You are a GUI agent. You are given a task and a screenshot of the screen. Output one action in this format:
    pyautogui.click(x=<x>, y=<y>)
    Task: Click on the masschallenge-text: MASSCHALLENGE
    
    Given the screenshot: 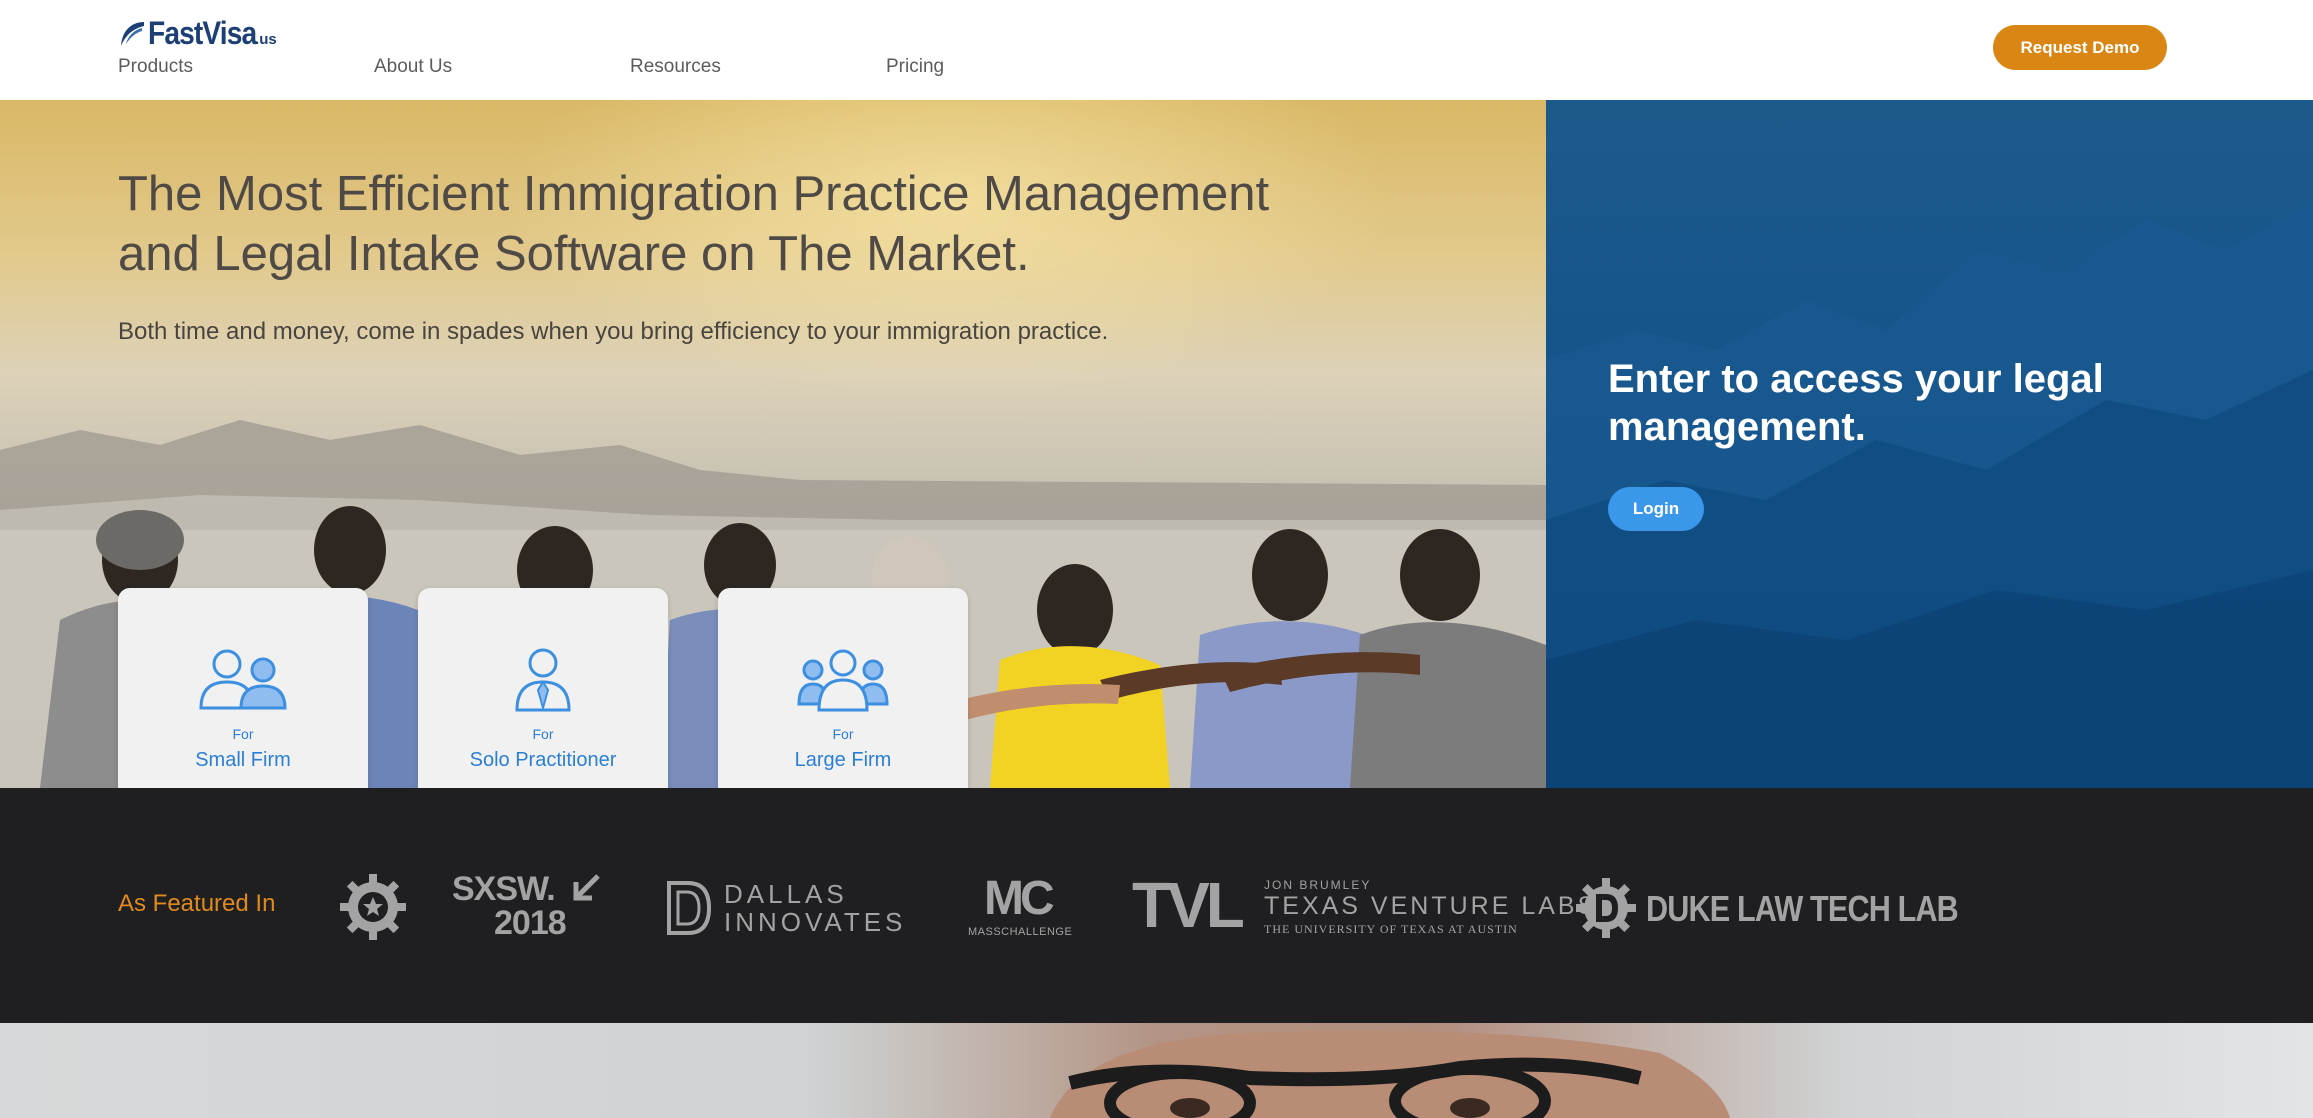 What is the action you would take?
    pyautogui.click(x=1020, y=932)
    